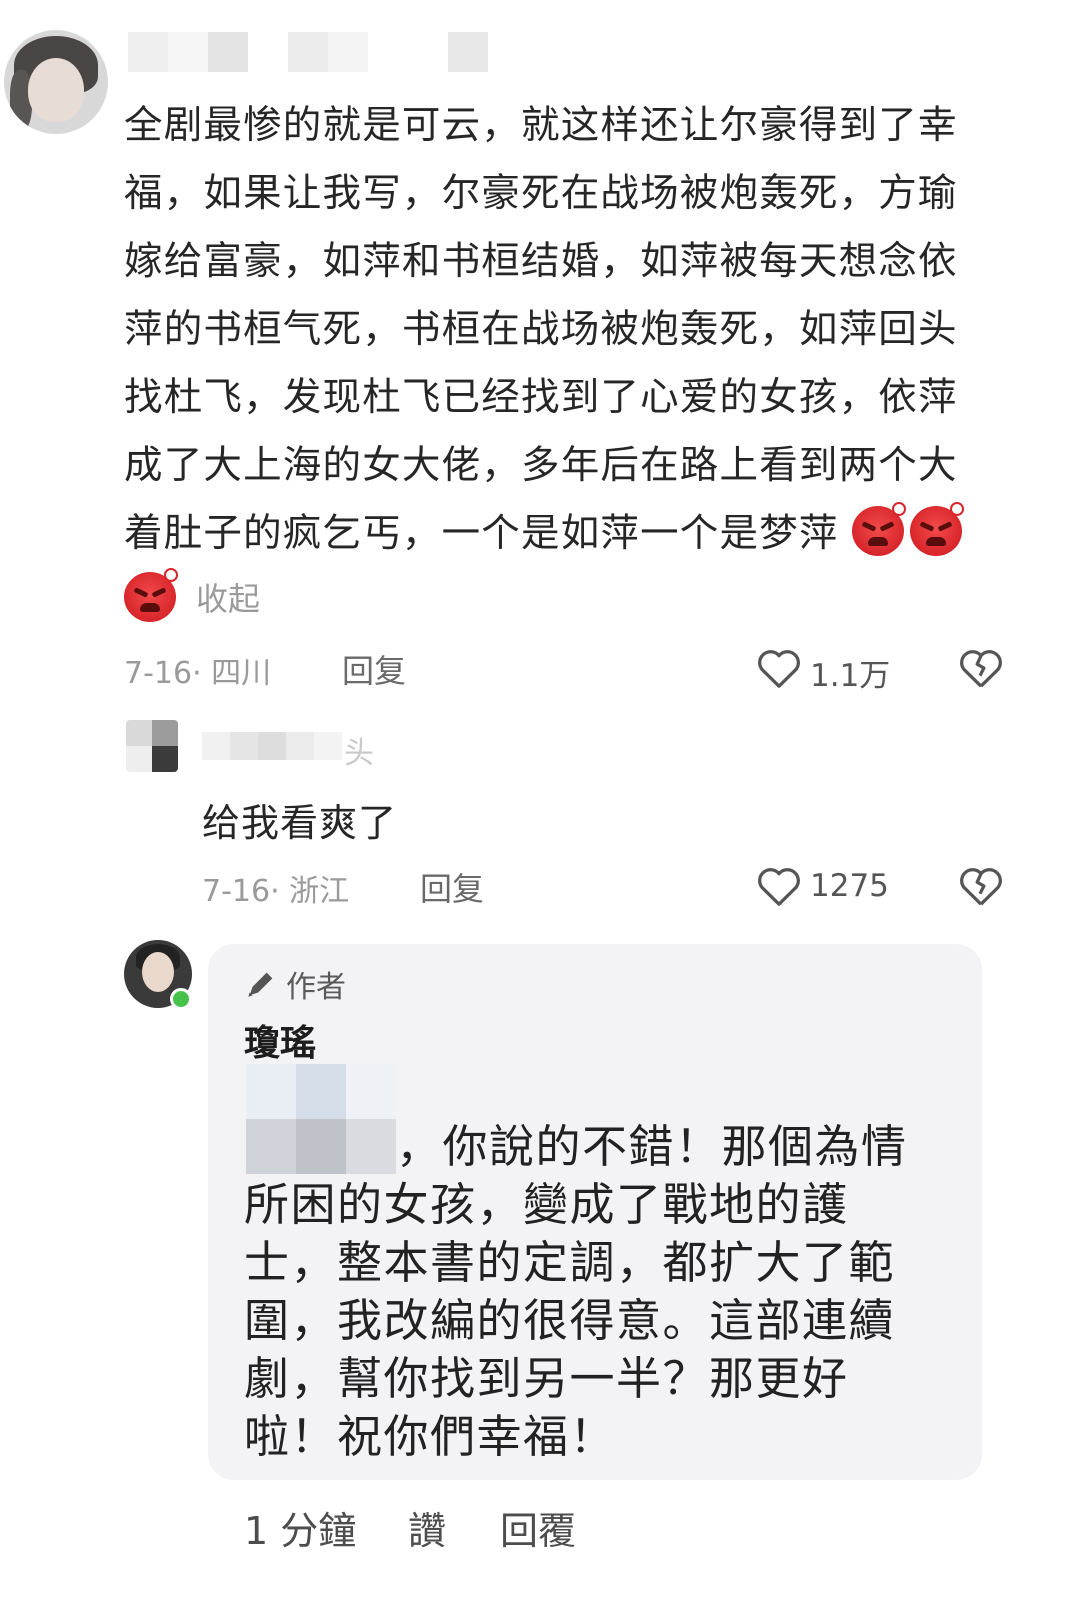 The width and height of the screenshot is (1080, 1613). I want to click on collapse-button: 收起, so click(228, 597).